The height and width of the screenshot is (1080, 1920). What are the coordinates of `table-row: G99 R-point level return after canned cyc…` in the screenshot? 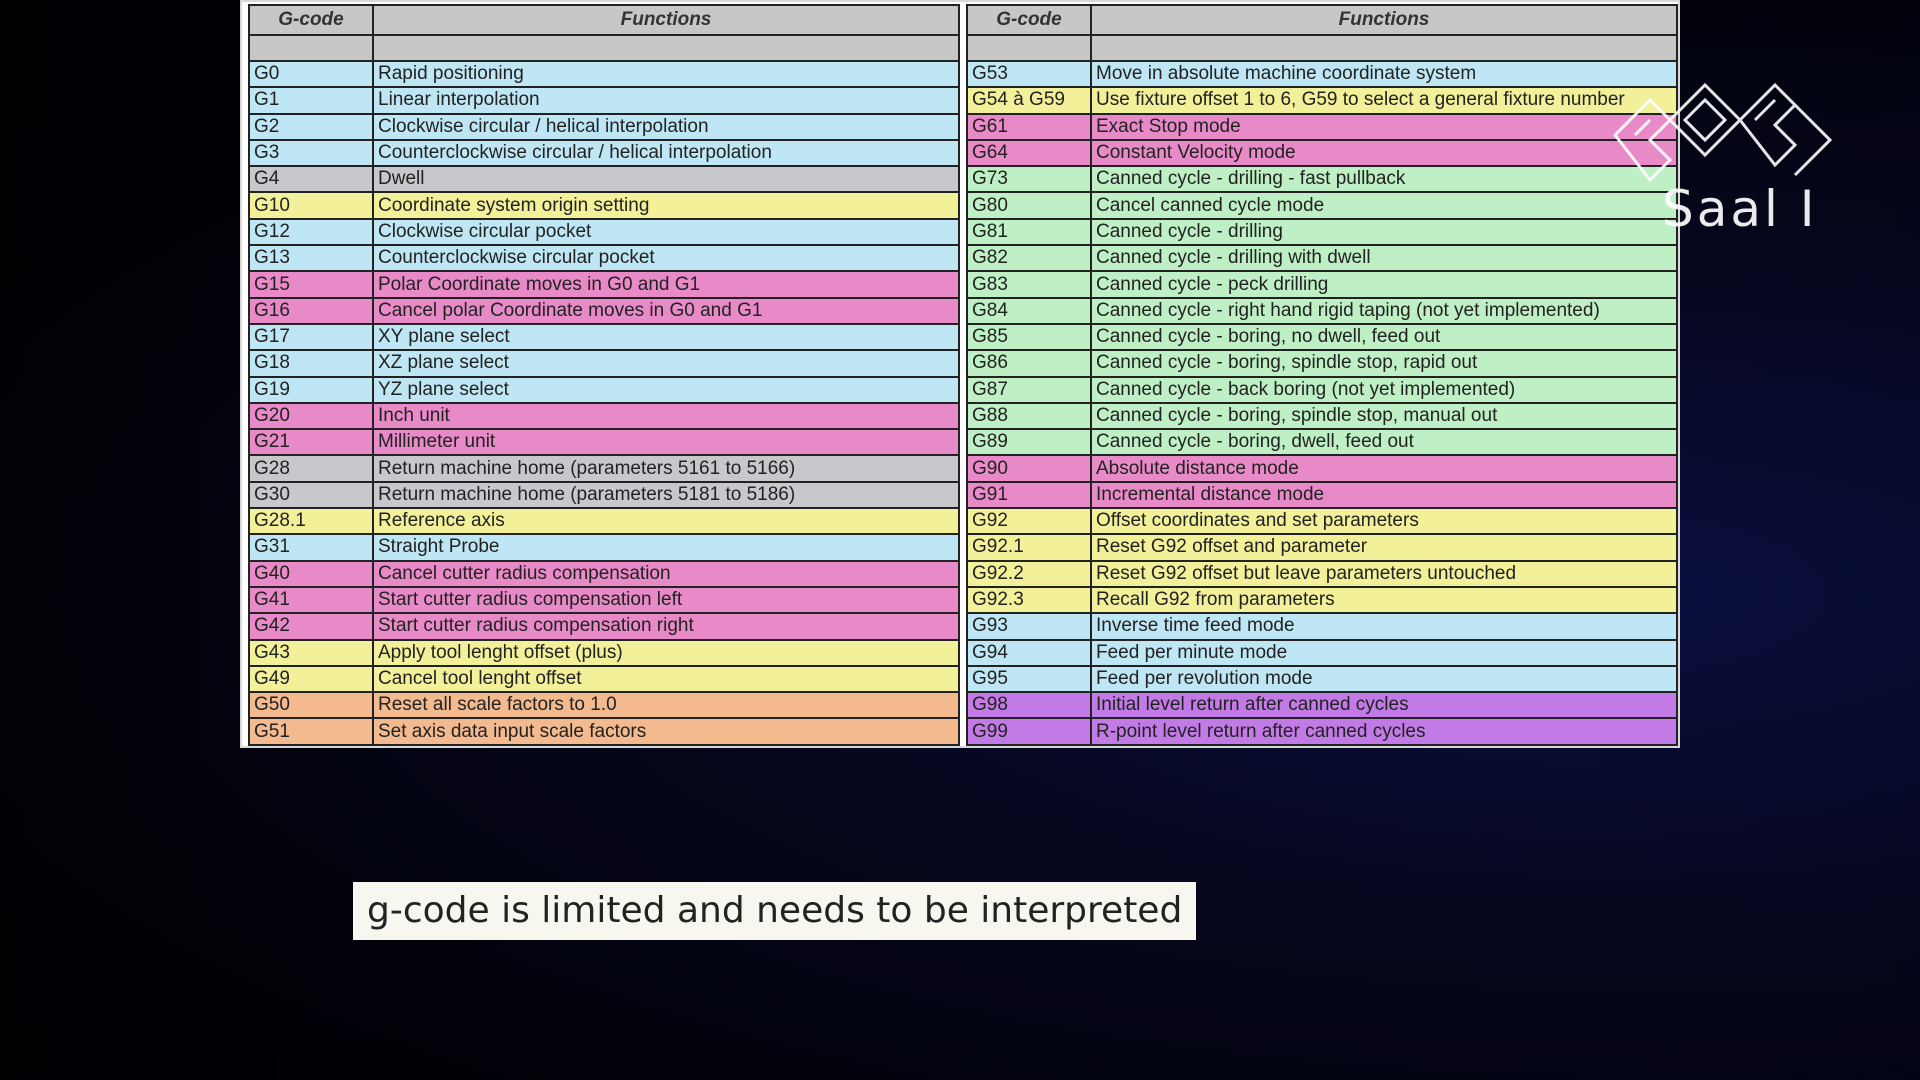 It's located at (1322, 731).